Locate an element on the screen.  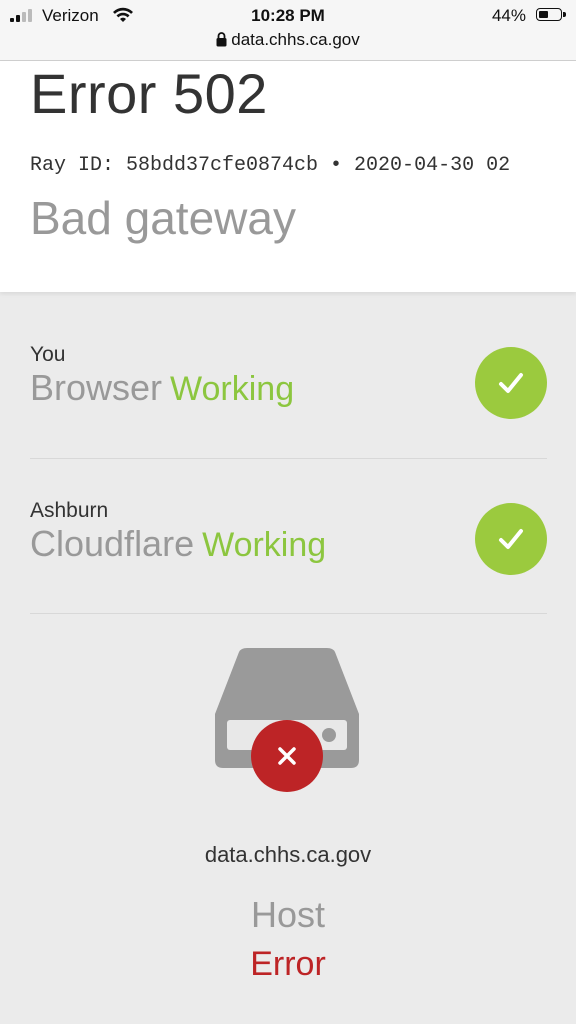
row-name: Browser Working is located at coordinates (162, 388).